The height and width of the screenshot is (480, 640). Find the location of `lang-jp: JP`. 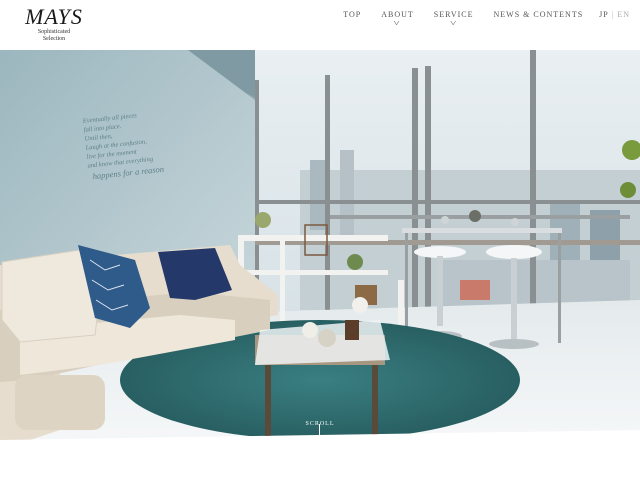

lang-jp: JP is located at coordinates (604, 14).